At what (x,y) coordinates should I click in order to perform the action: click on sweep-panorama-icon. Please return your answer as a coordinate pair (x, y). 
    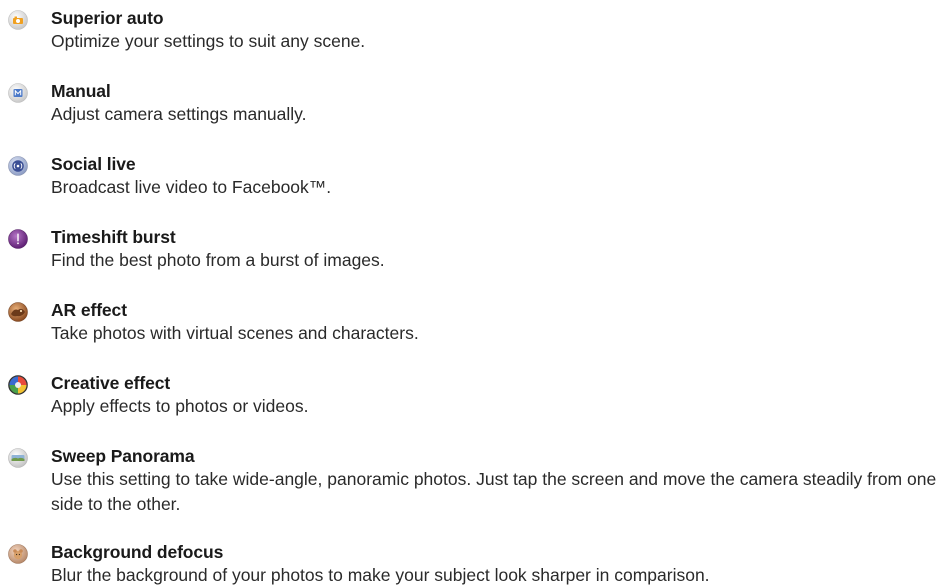
    Looking at the image, I should click on (18, 458).